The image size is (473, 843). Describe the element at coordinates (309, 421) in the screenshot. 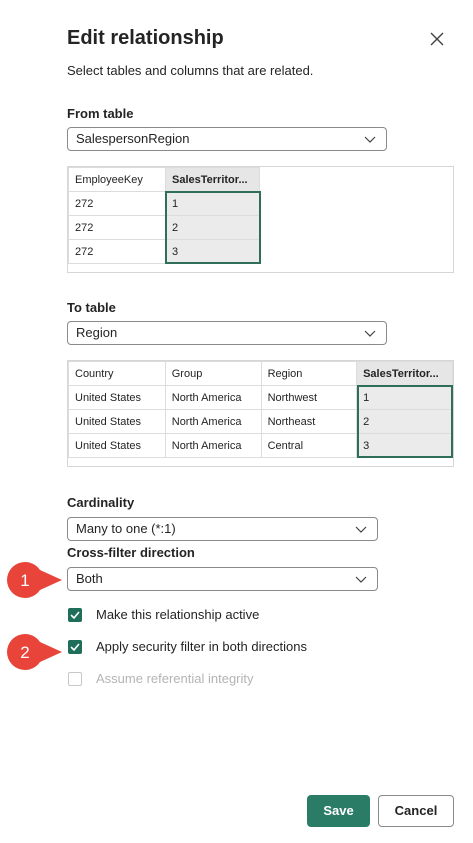

I see `table-cell: Northeast` at that location.